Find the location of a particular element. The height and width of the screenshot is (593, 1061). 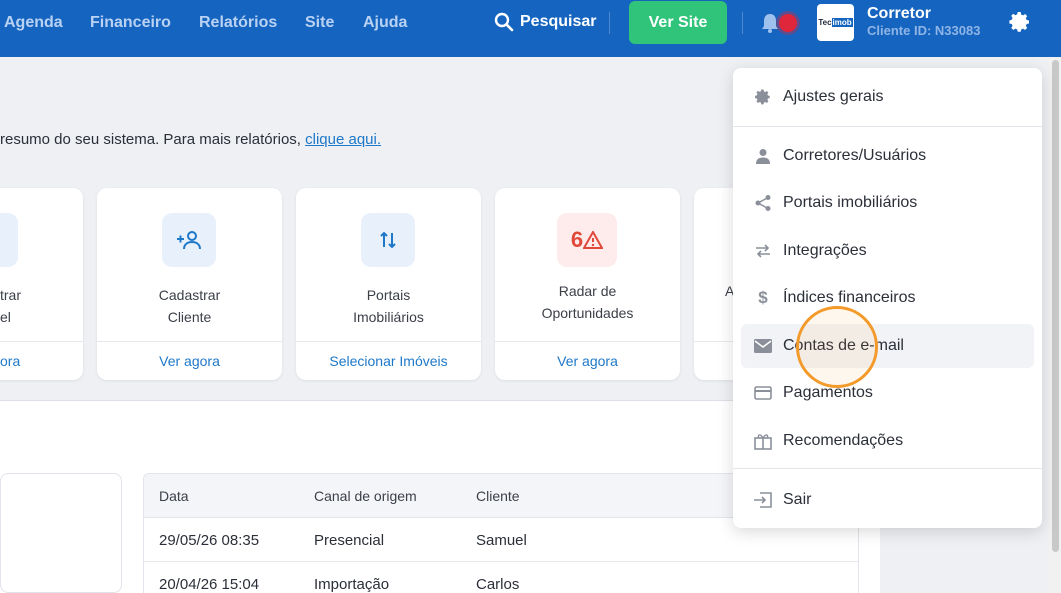

gift-icon is located at coordinates (763, 441).